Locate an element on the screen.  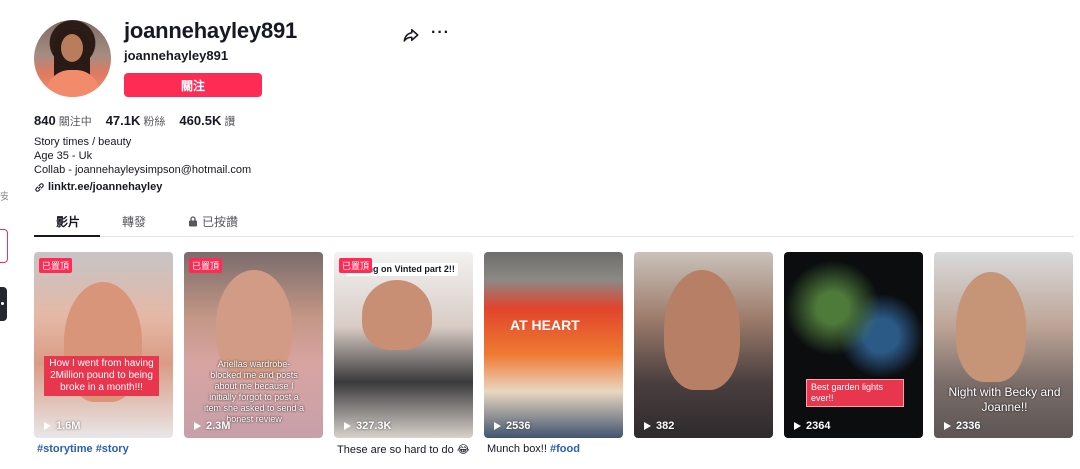
tab-liked: 已按讚 is located at coordinates (213, 221).